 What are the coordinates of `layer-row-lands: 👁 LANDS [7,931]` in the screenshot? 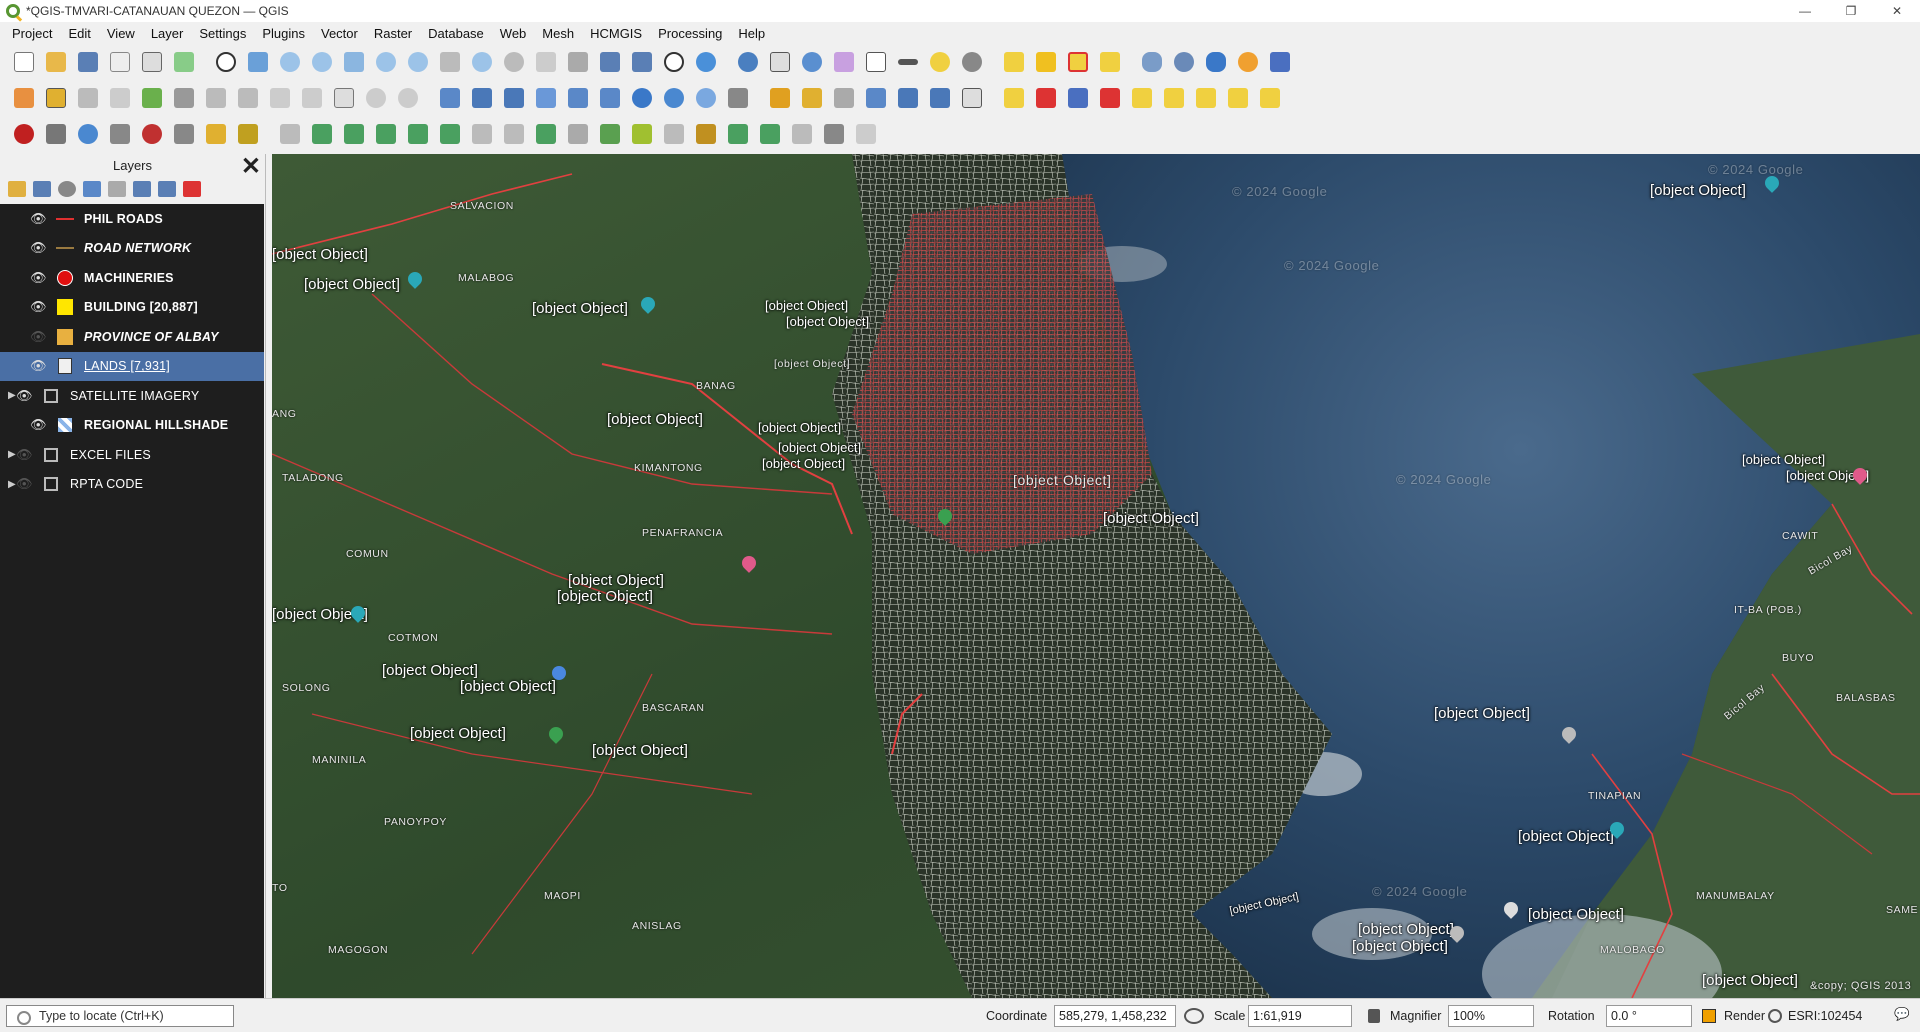 It's located at (132, 366).